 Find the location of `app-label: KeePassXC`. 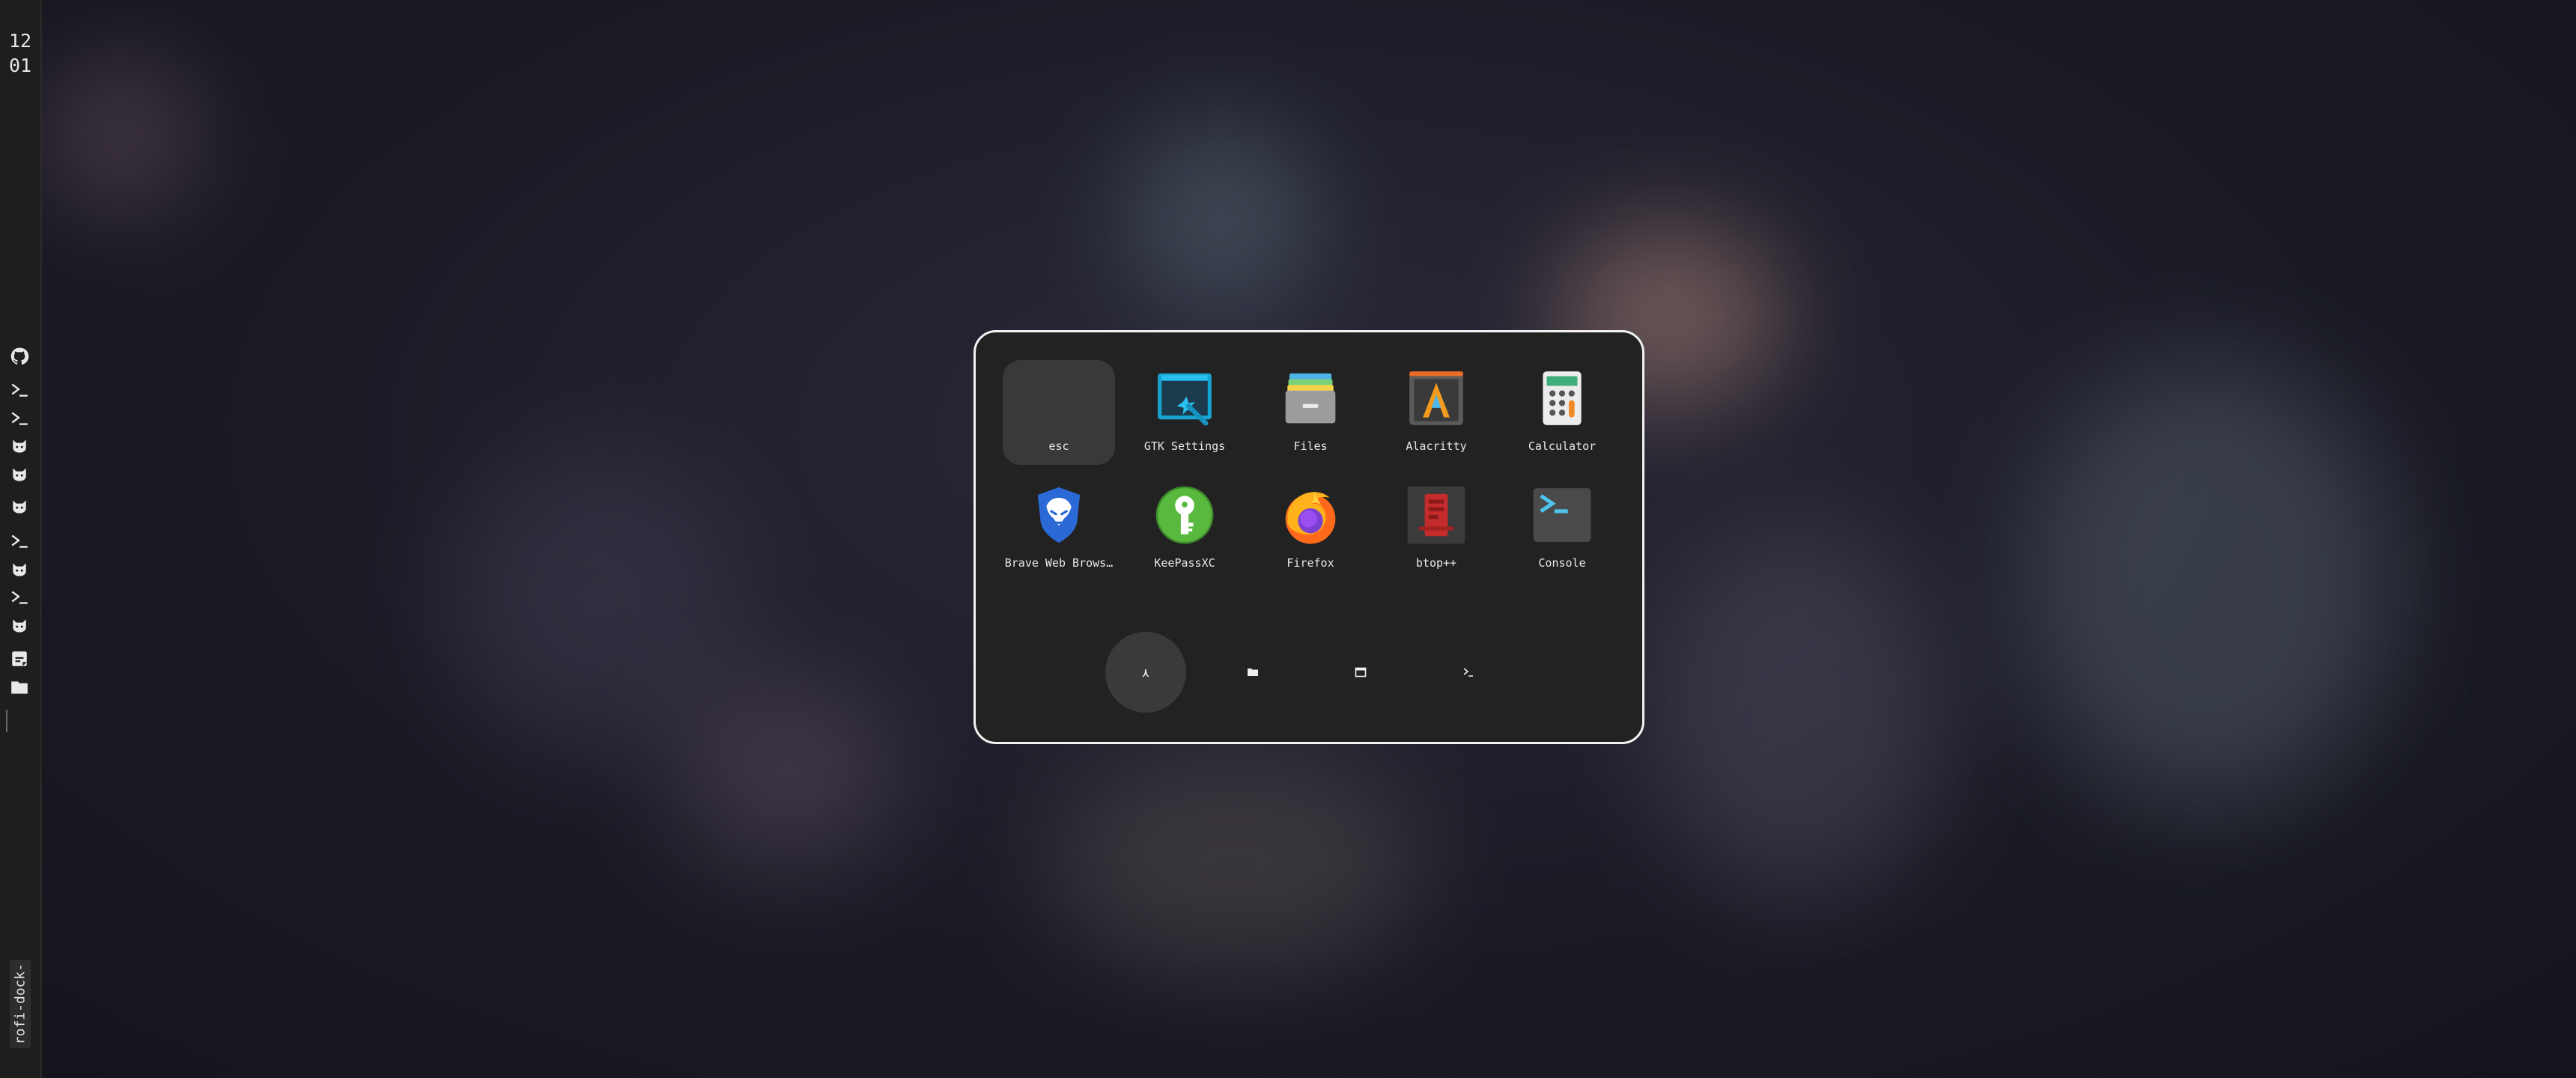

app-label: KeePassXC is located at coordinates (1184, 563).